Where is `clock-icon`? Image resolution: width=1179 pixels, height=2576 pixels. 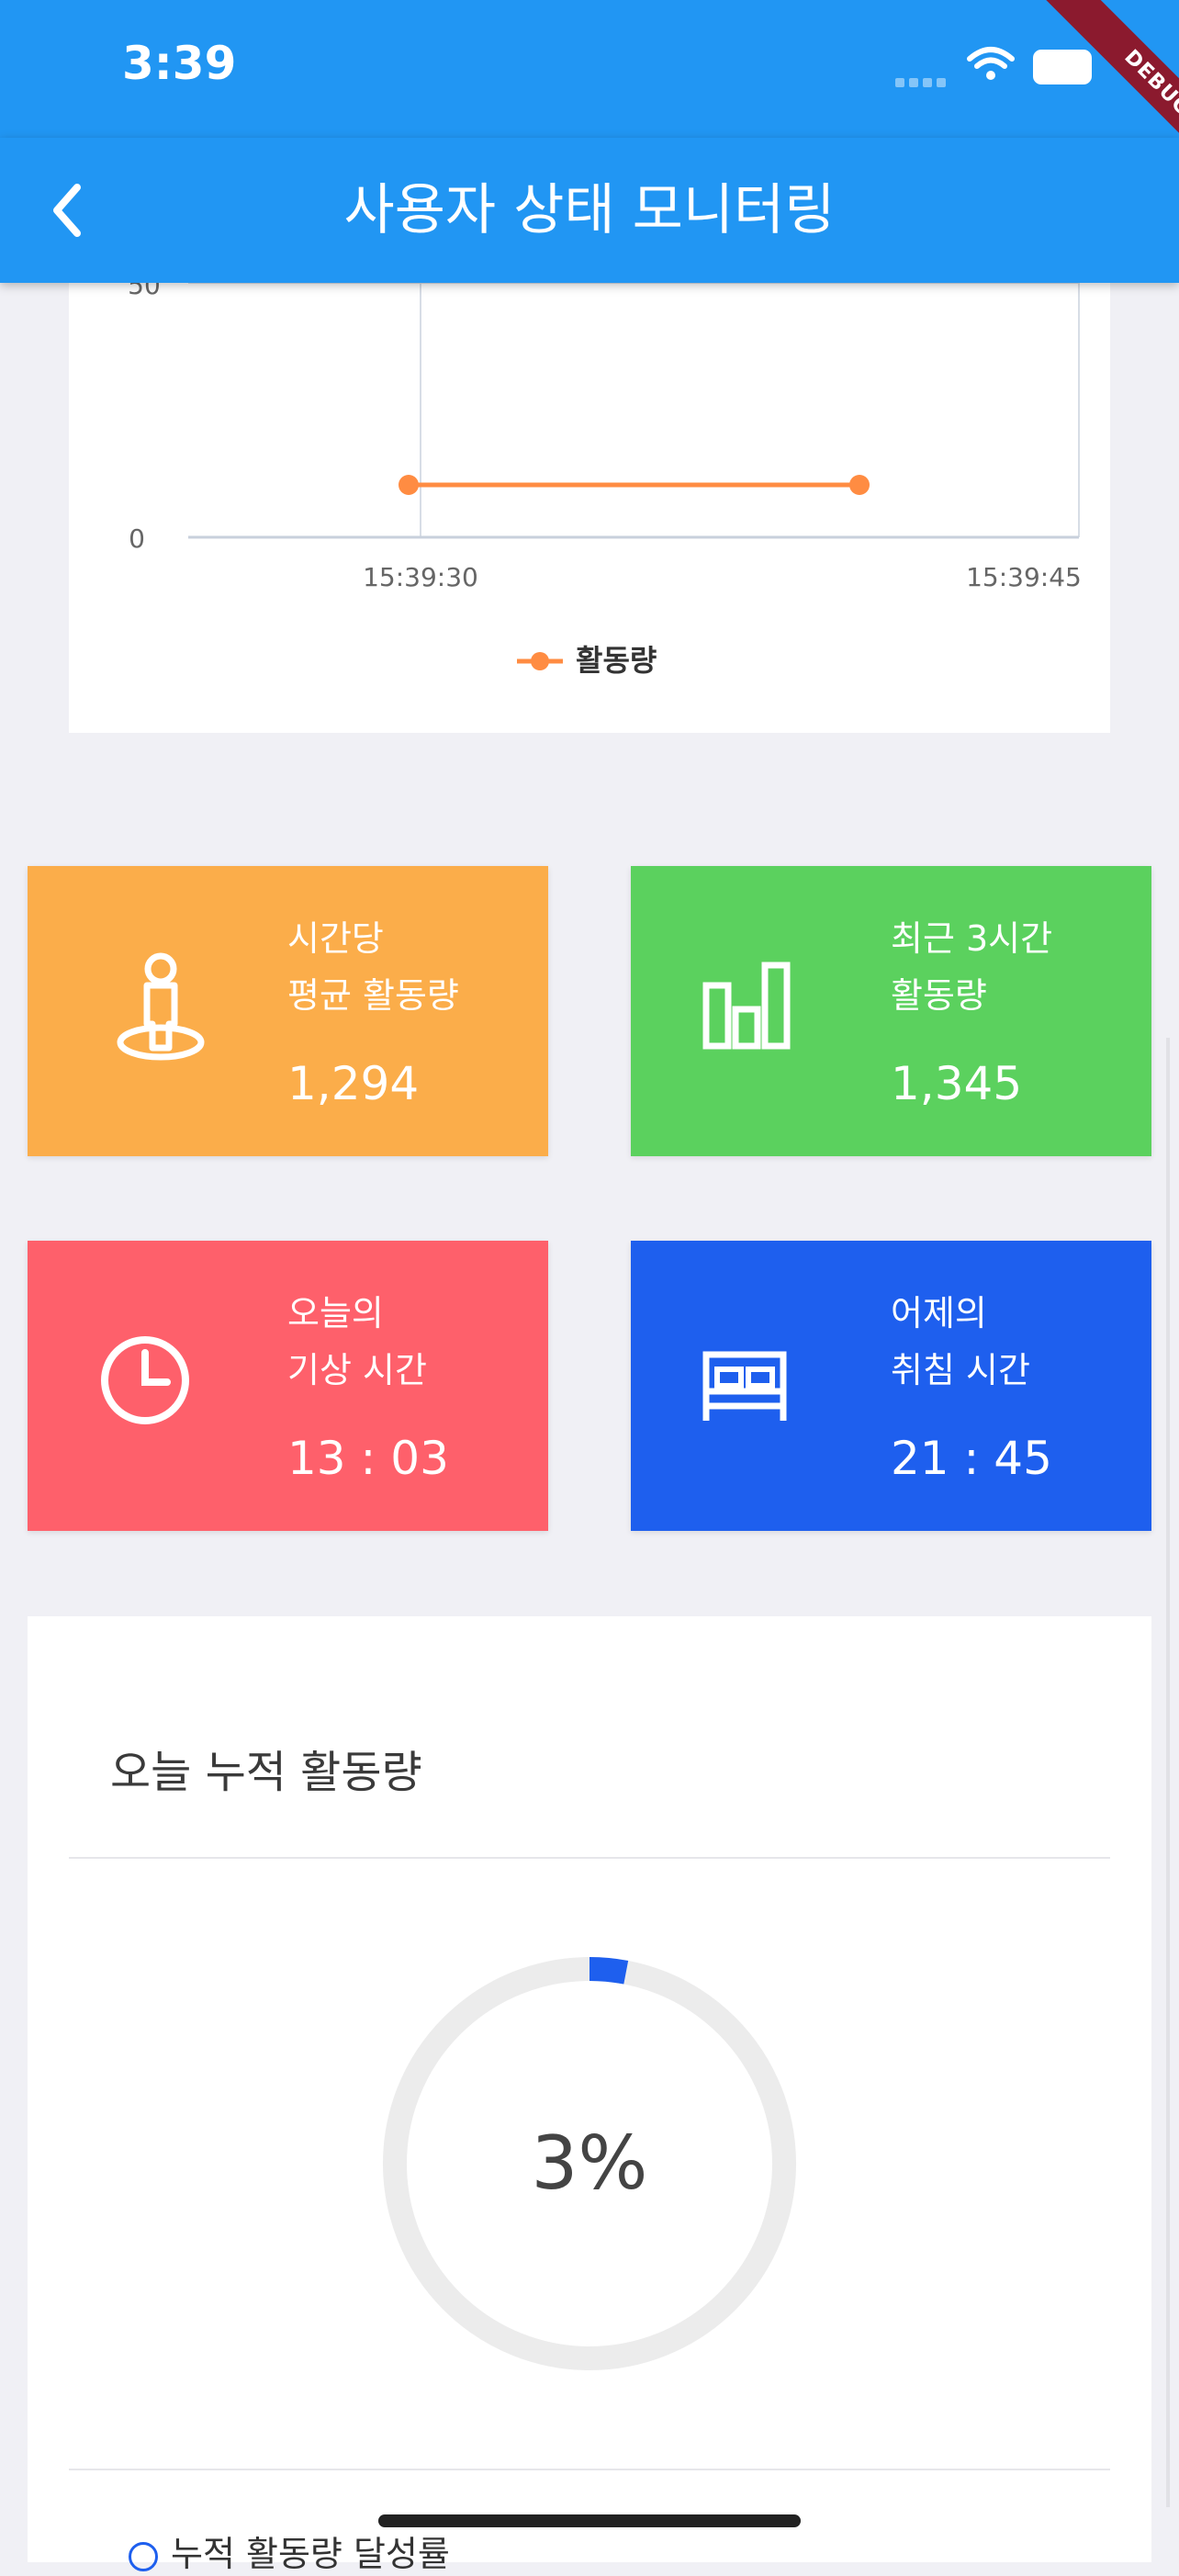
clock-icon is located at coordinates (145, 1380).